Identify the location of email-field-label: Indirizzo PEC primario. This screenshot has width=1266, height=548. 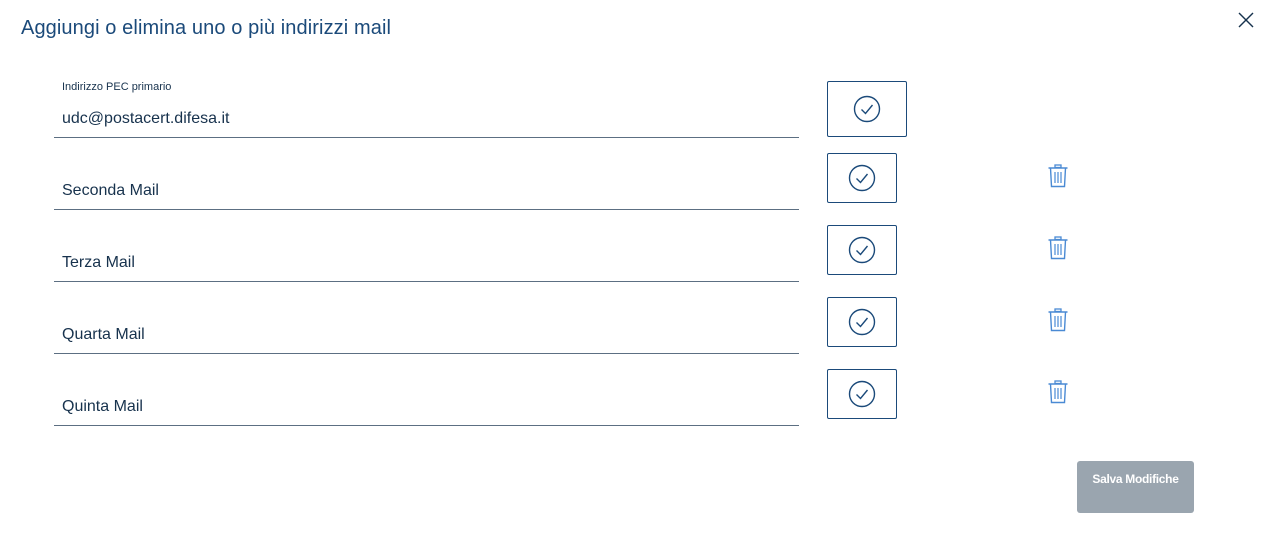
(117, 87).